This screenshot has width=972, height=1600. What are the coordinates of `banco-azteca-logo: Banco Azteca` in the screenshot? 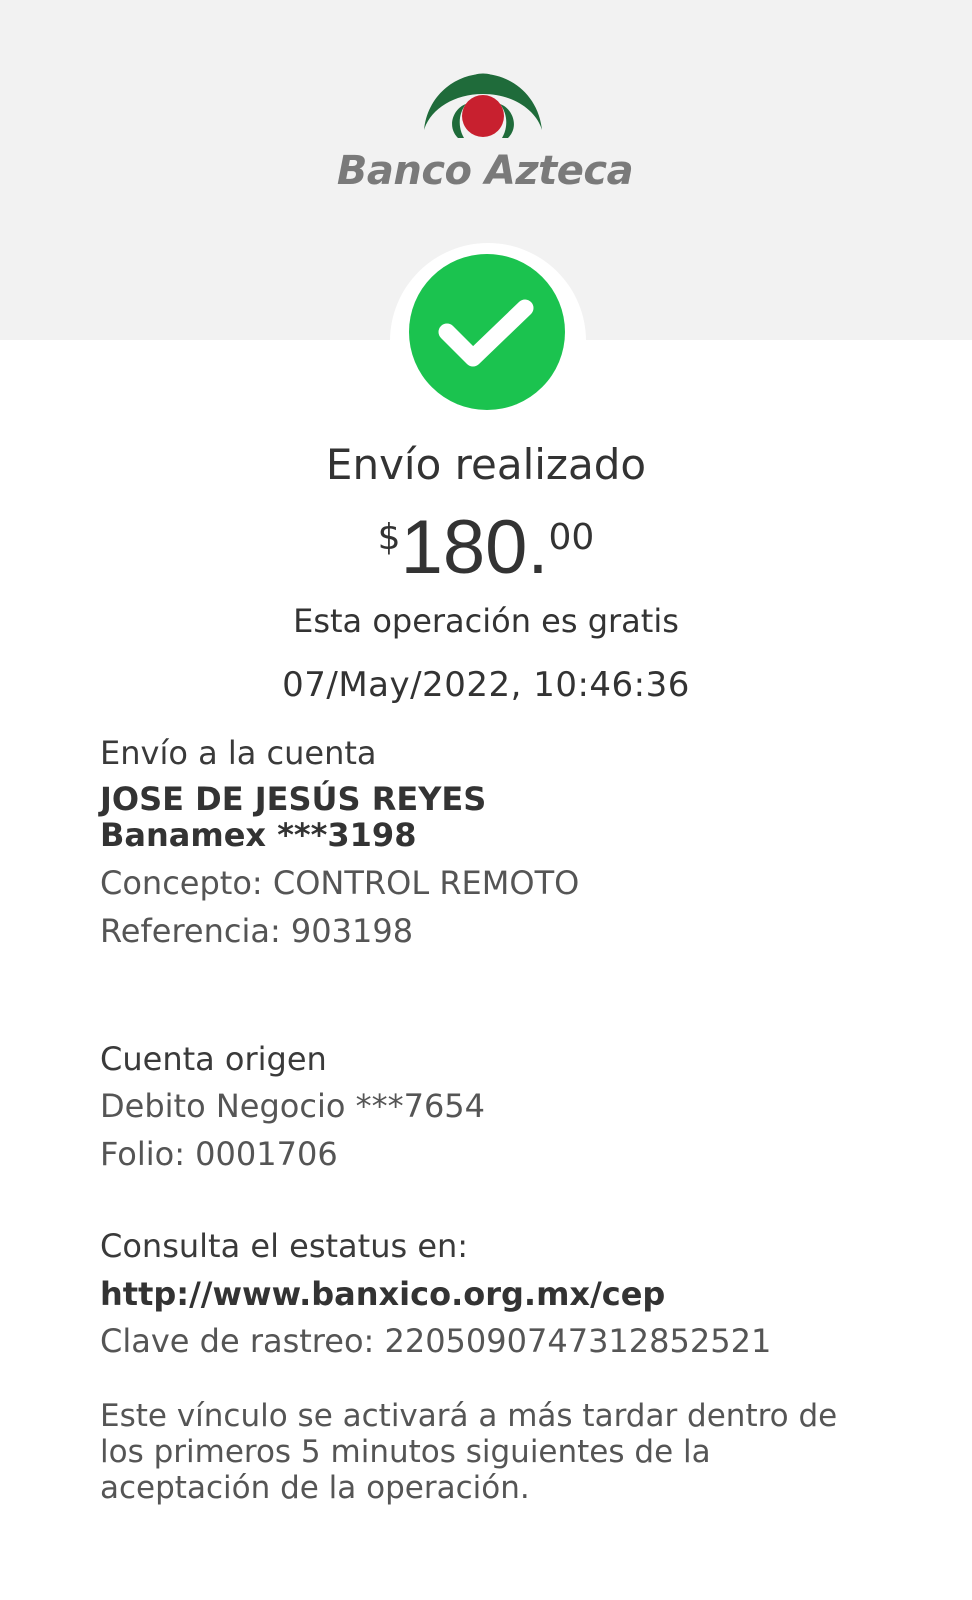 It's located at (490, 133).